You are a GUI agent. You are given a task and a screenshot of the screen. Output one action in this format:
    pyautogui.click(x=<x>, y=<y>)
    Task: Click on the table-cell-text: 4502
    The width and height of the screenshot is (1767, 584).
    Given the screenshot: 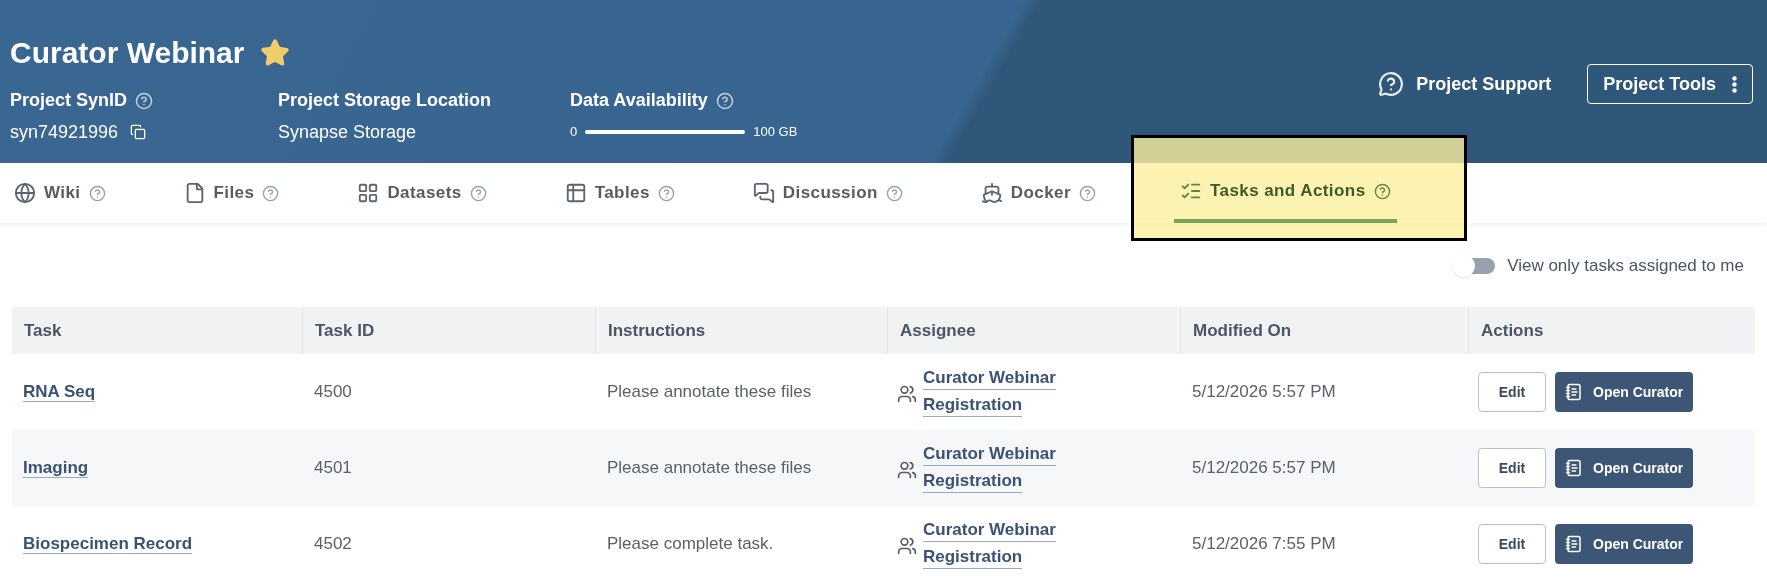 What is the action you would take?
    pyautogui.click(x=333, y=544)
    